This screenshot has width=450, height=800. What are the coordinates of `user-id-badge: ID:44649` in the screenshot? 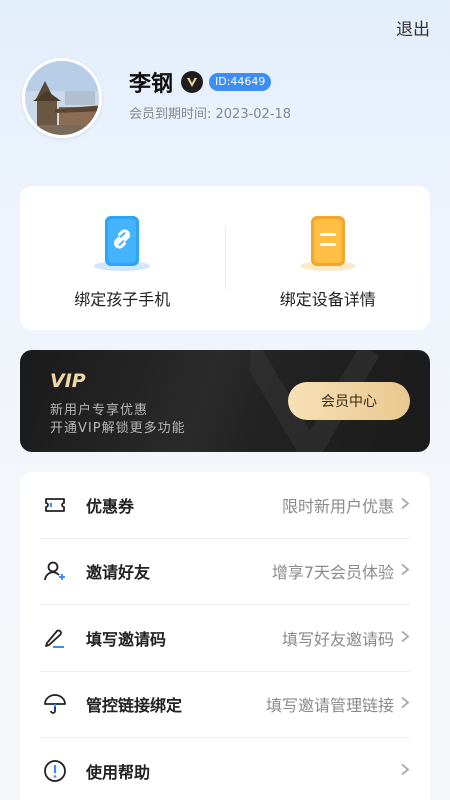 It's located at (240, 82).